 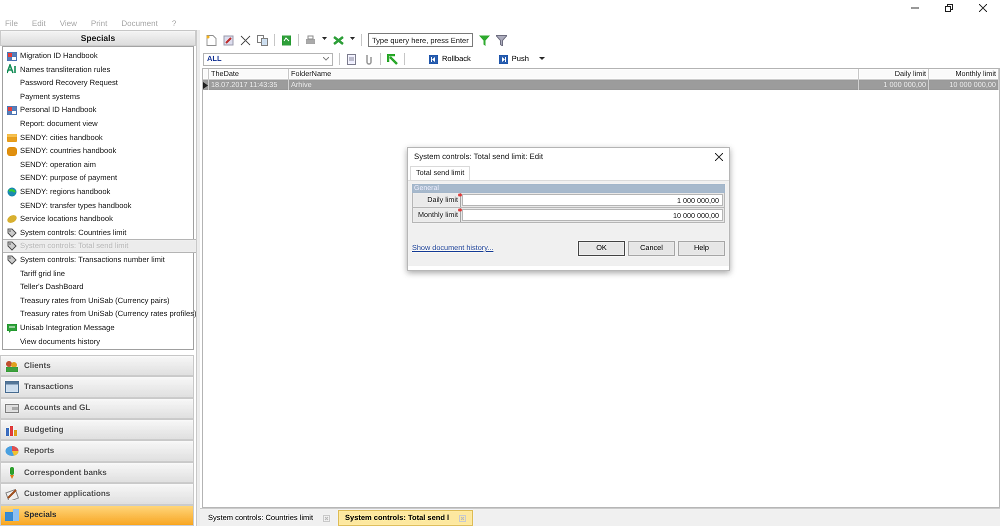 What do you see at coordinates (97, 429) in the screenshot?
I see `section-button: Budgeting` at bounding box center [97, 429].